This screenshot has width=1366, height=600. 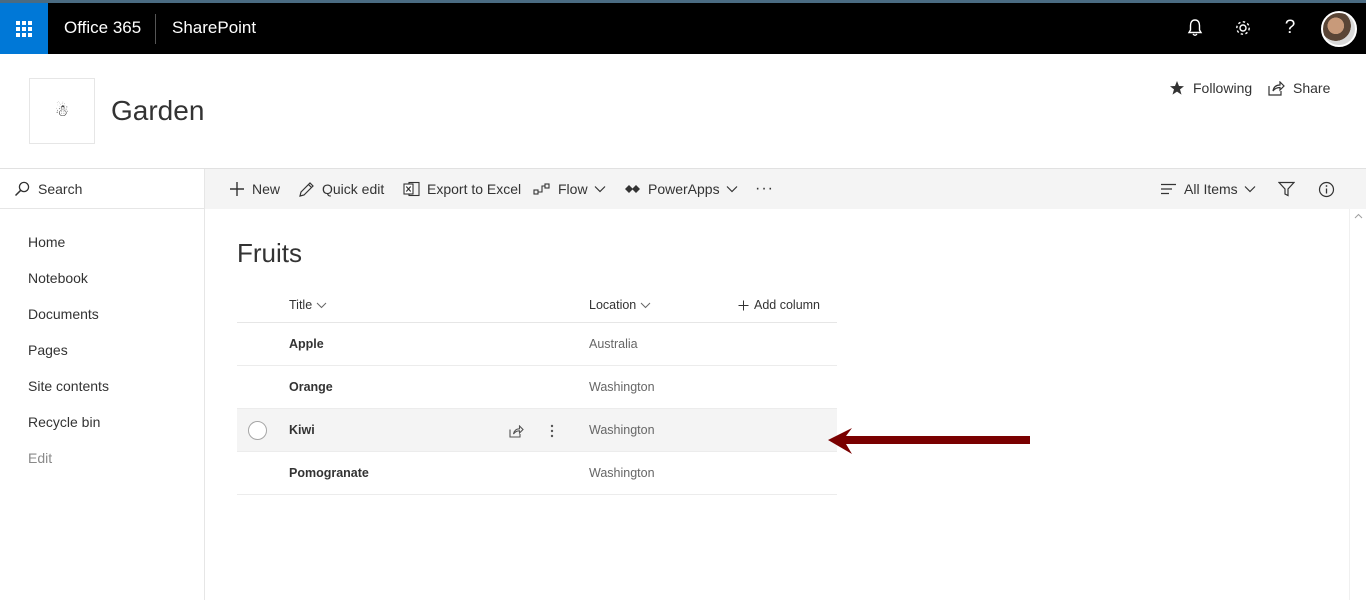 I want to click on more-icon: ···, so click(x=764, y=188).